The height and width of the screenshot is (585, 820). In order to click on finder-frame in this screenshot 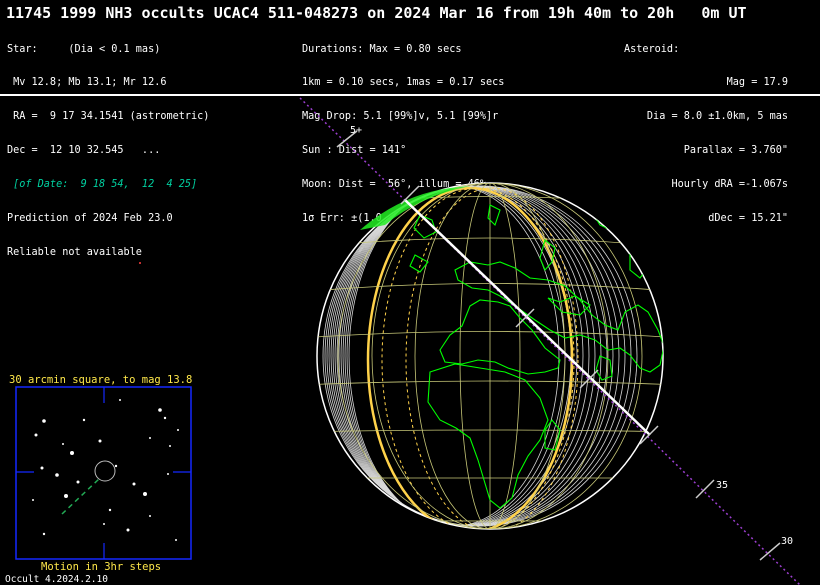, I will do `click(103, 473)`.